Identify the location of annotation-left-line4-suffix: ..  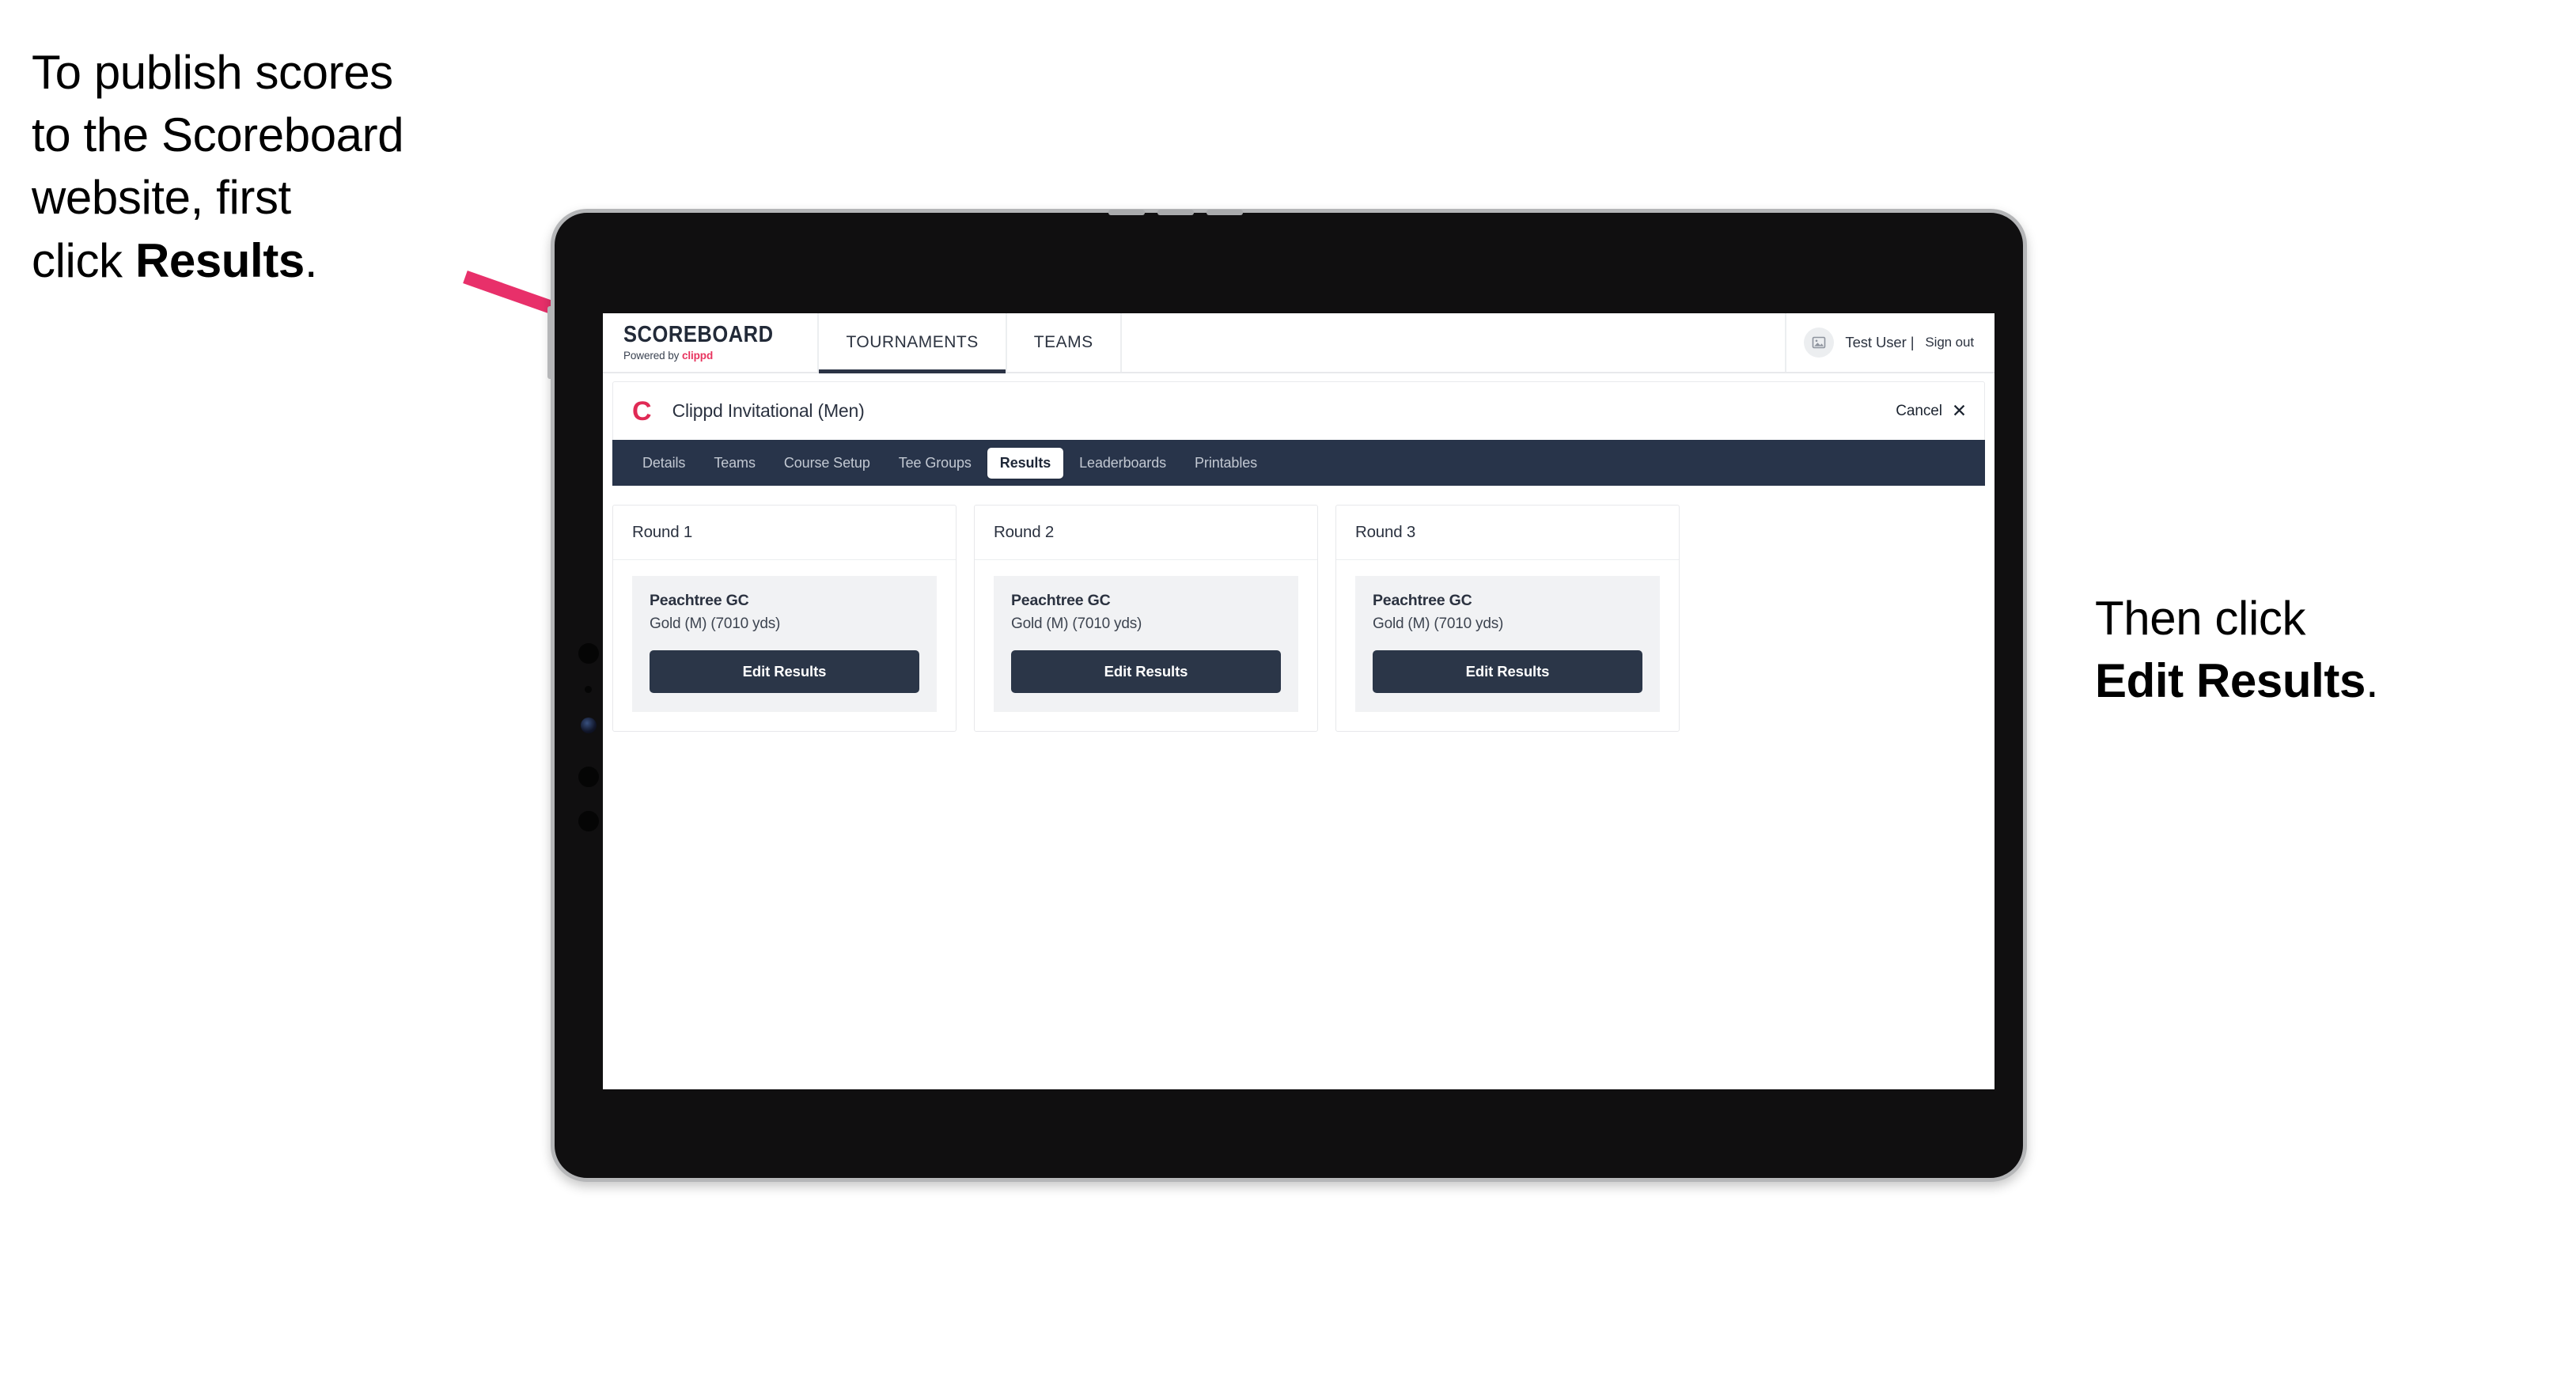
(311, 260).